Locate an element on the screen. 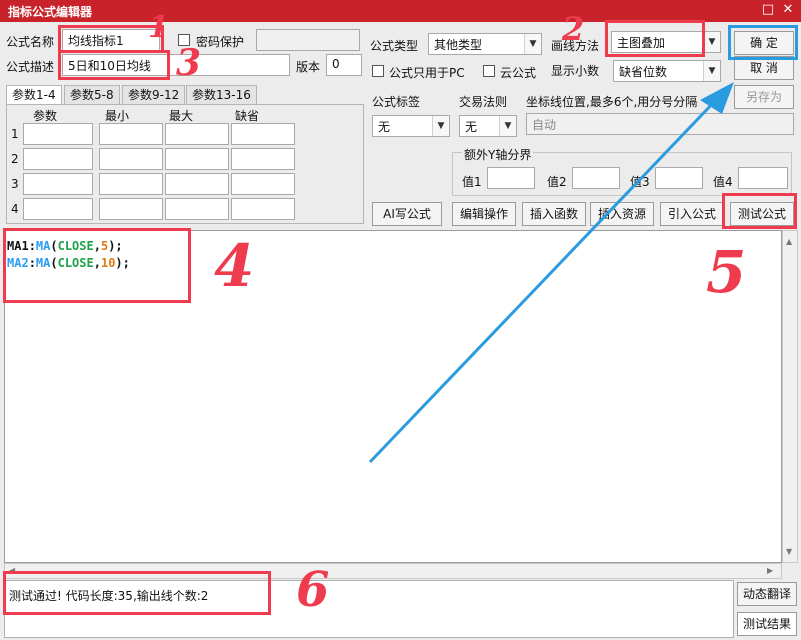 The width and height of the screenshot is (801, 640). arrow-head is located at coordinates (717, 98).